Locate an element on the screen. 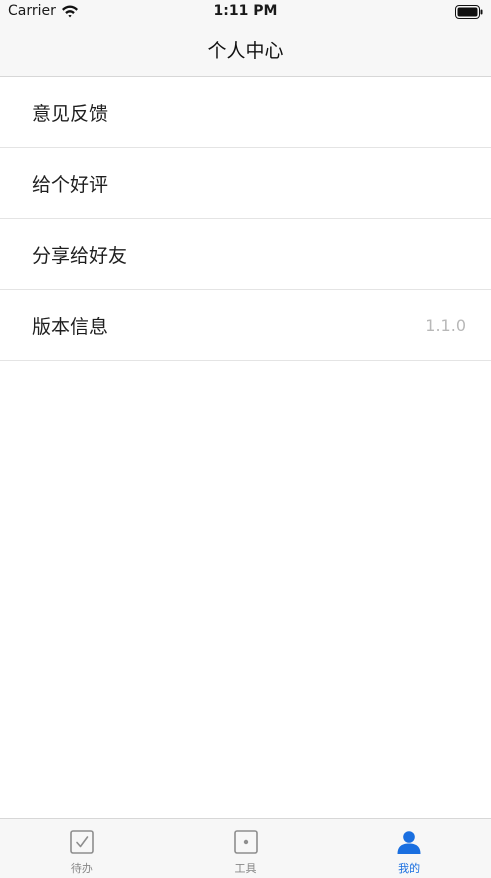 This screenshot has width=491, height=878. tab-bar: 待办 工具 我的 is located at coordinates (245, 848).